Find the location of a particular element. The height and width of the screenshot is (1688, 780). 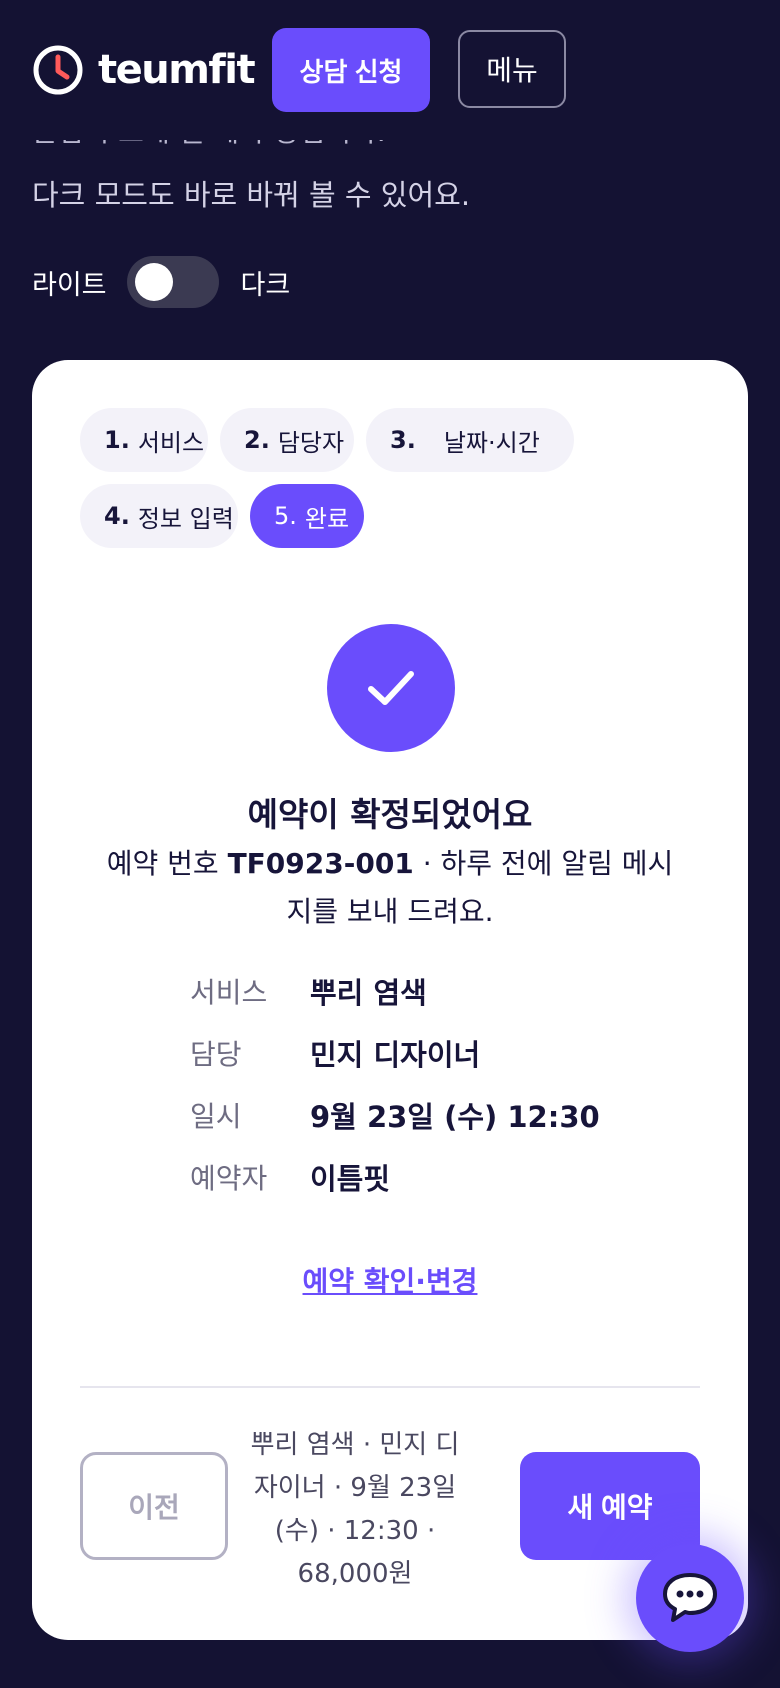

step-staff: 2. 담당자 is located at coordinates (287, 440).